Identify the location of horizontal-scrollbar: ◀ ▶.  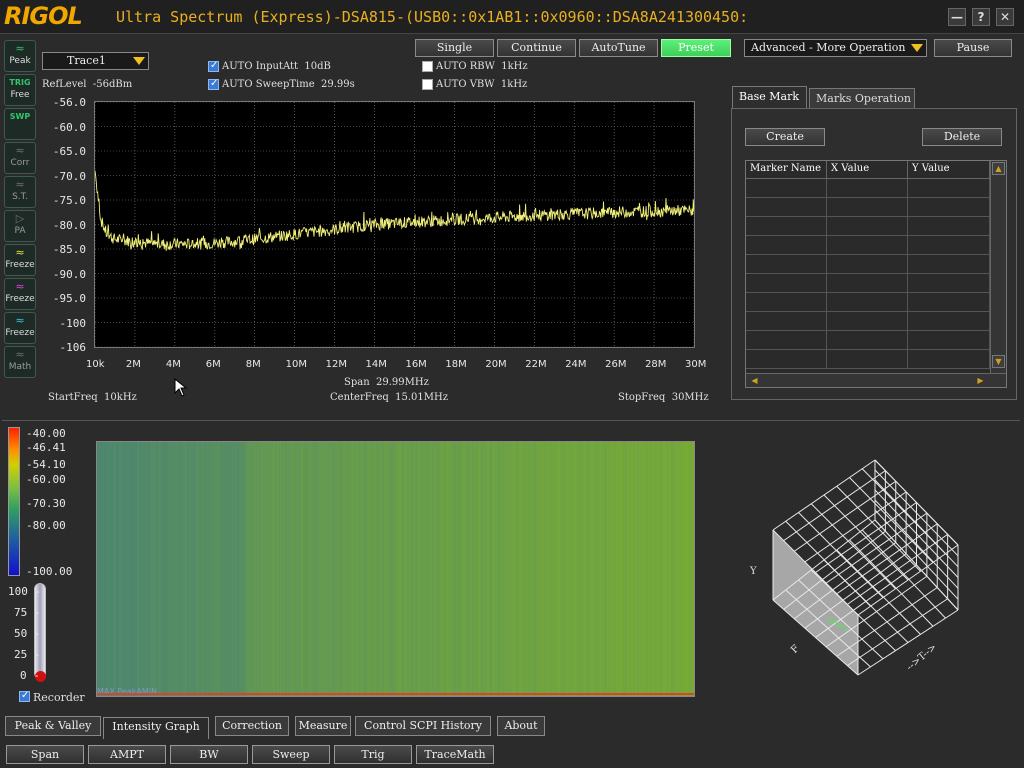
(876, 380).